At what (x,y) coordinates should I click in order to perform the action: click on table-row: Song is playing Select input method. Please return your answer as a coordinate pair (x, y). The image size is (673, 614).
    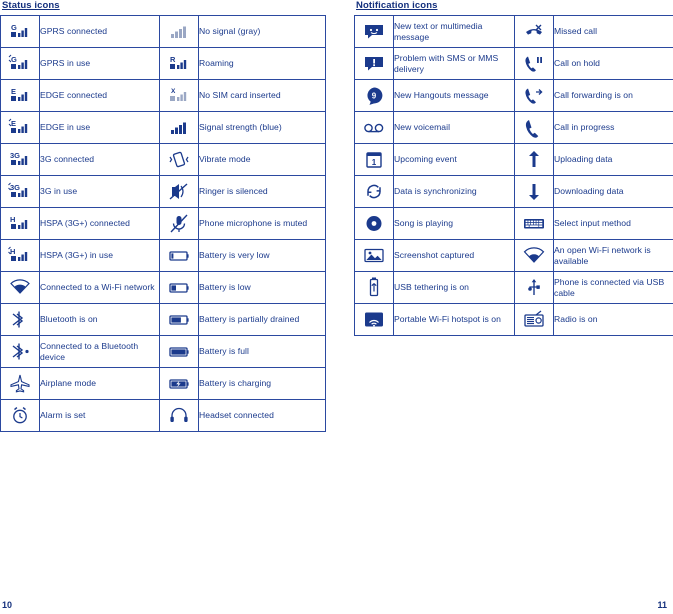
    Looking at the image, I should click on (513, 223).